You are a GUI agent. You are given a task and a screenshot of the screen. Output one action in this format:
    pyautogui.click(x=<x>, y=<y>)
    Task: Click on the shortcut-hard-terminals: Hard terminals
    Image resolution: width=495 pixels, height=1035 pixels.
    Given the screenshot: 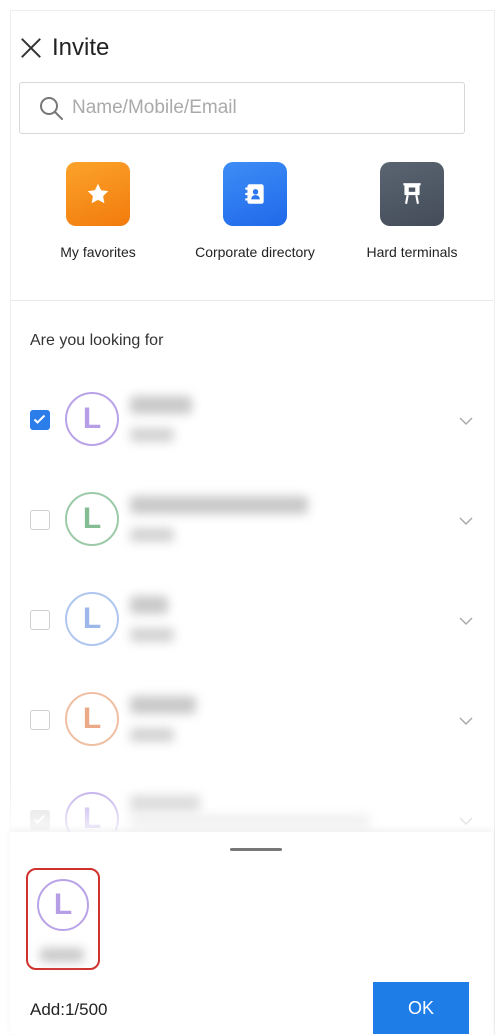 What is the action you would take?
    pyautogui.click(x=412, y=211)
    